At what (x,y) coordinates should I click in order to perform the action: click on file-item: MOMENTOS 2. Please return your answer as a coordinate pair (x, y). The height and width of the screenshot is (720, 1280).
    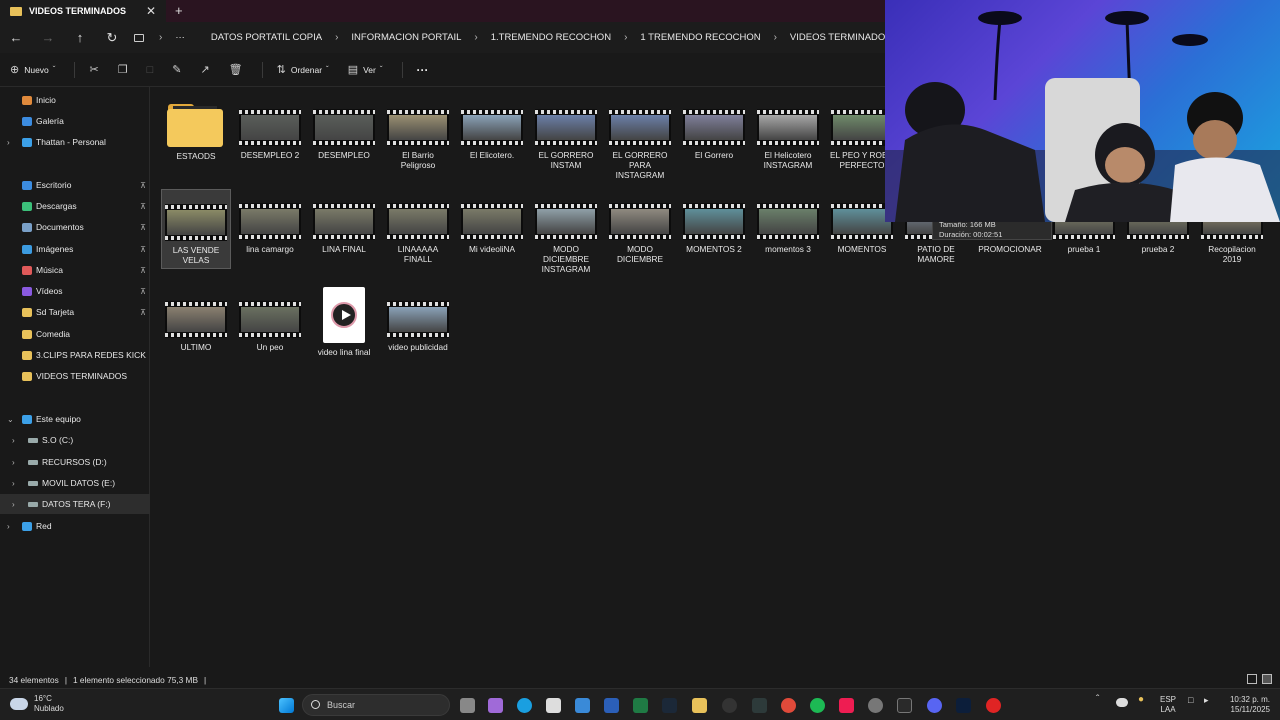
    Looking at the image, I should click on (714, 221).